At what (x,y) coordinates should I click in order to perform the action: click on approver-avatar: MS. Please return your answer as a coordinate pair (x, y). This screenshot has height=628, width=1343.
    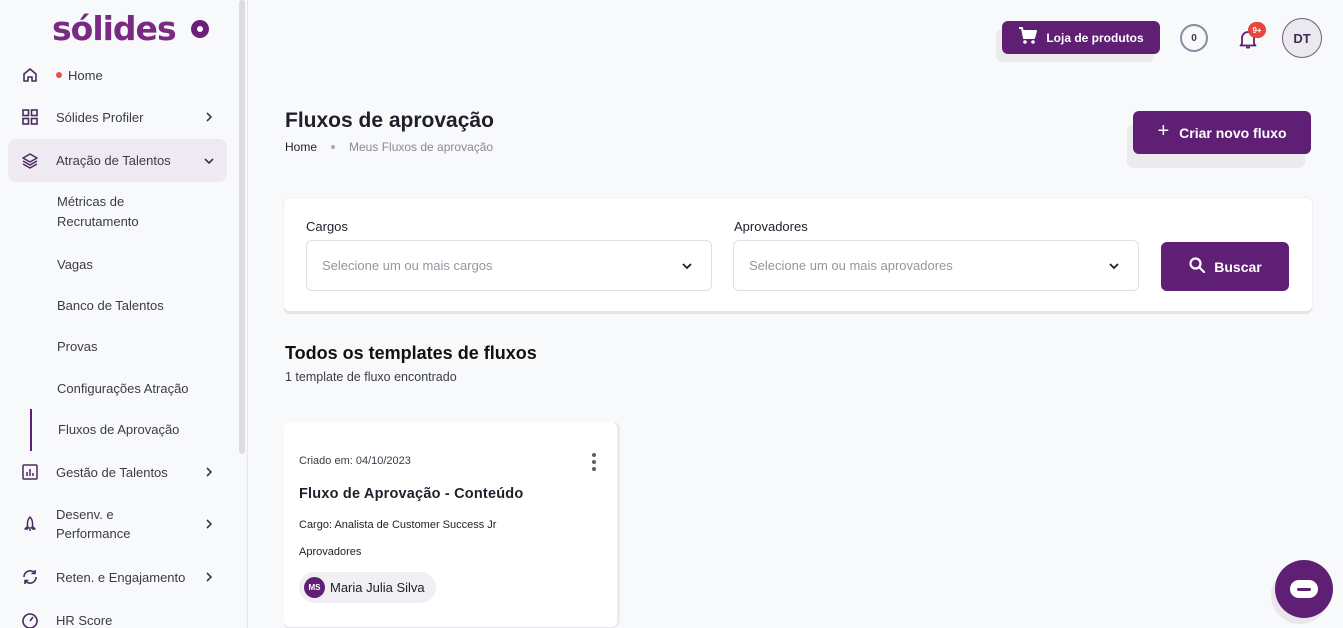
    Looking at the image, I should click on (314, 587).